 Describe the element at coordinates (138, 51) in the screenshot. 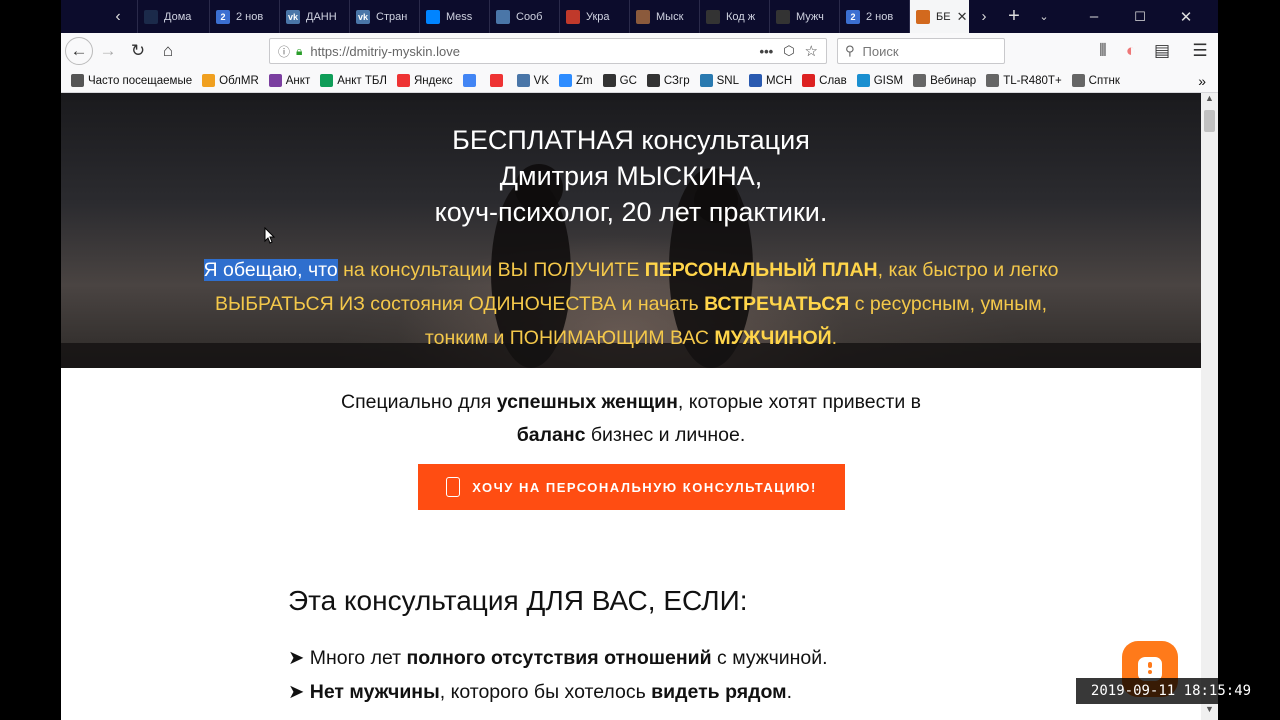

I see `reload-icon: ↻` at that location.